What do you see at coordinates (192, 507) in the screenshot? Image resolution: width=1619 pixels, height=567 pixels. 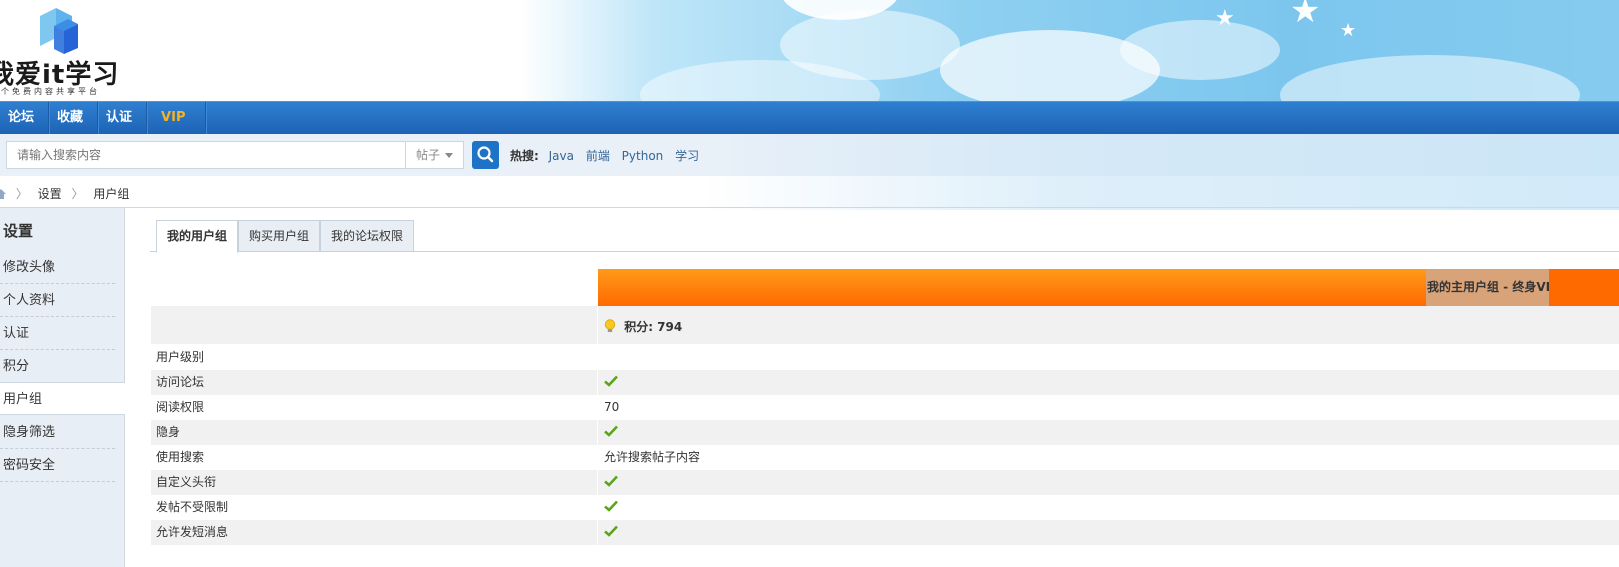 I see `row-key: 发帖不受限制` at bounding box center [192, 507].